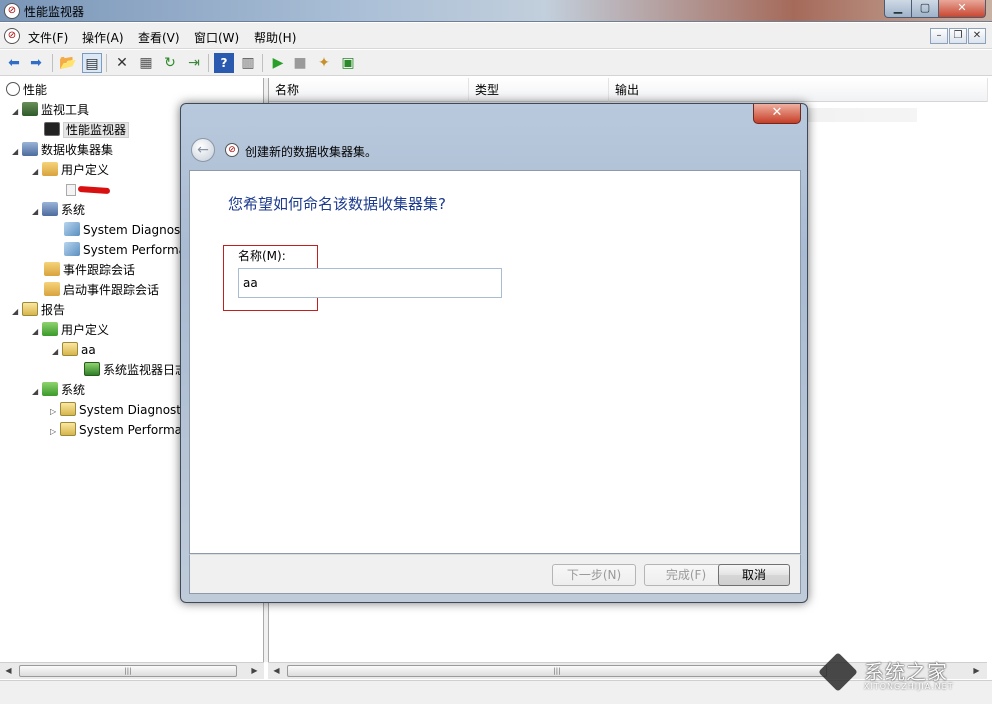 The width and height of the screenshot is (992, 704). Describe the element at coordinates (977, 36) in the screenshot. I see `mdi-close-icon: ✕` at that location.